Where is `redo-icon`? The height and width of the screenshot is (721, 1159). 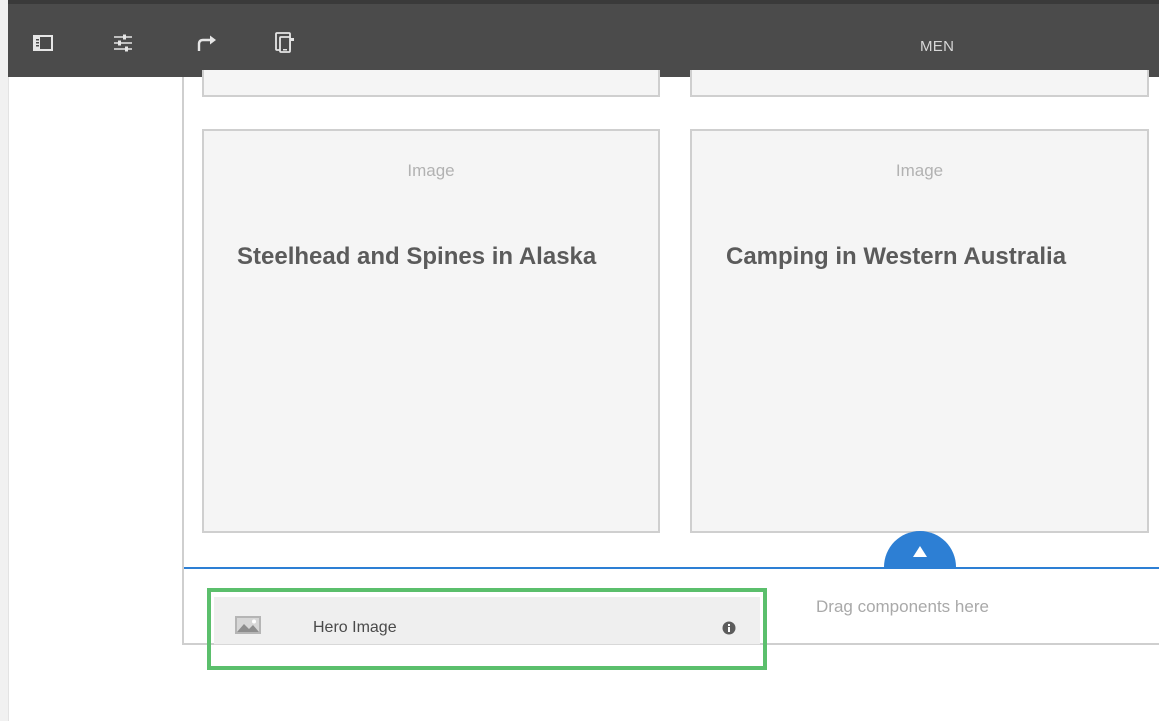 redo-icon is located at coordinates (207, 43).